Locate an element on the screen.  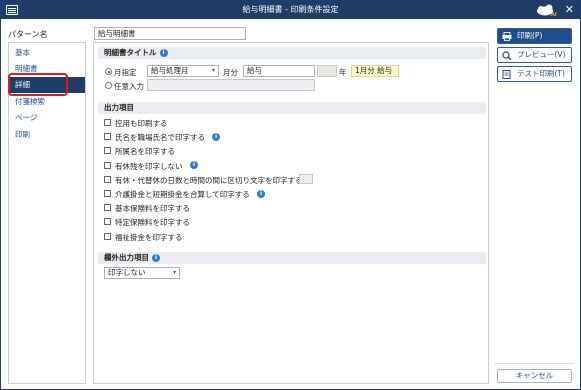
nav-item-print: 印刷 is located at coordinates (47, 135).